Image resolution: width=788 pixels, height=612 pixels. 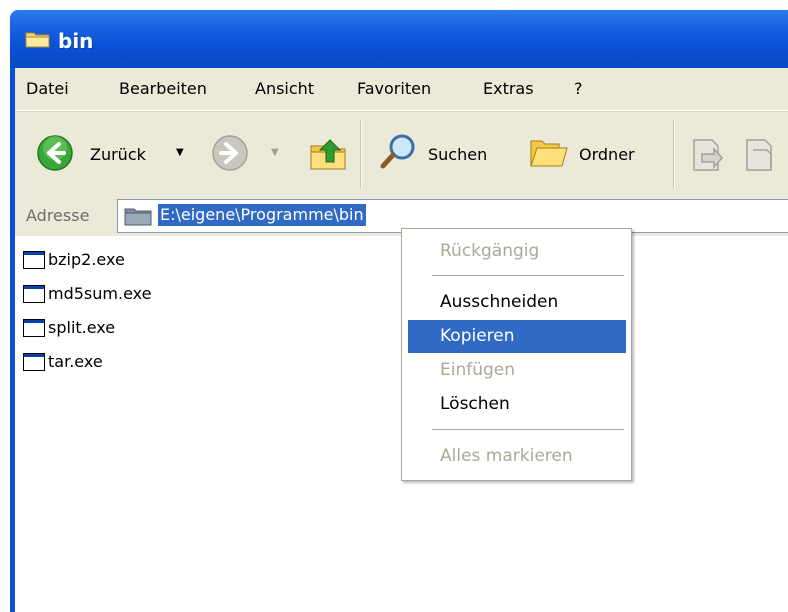 What do you see at coordinates (578, 88) in the screenshot?
I see `menu-help: ?` at bounding box center [578, 88].